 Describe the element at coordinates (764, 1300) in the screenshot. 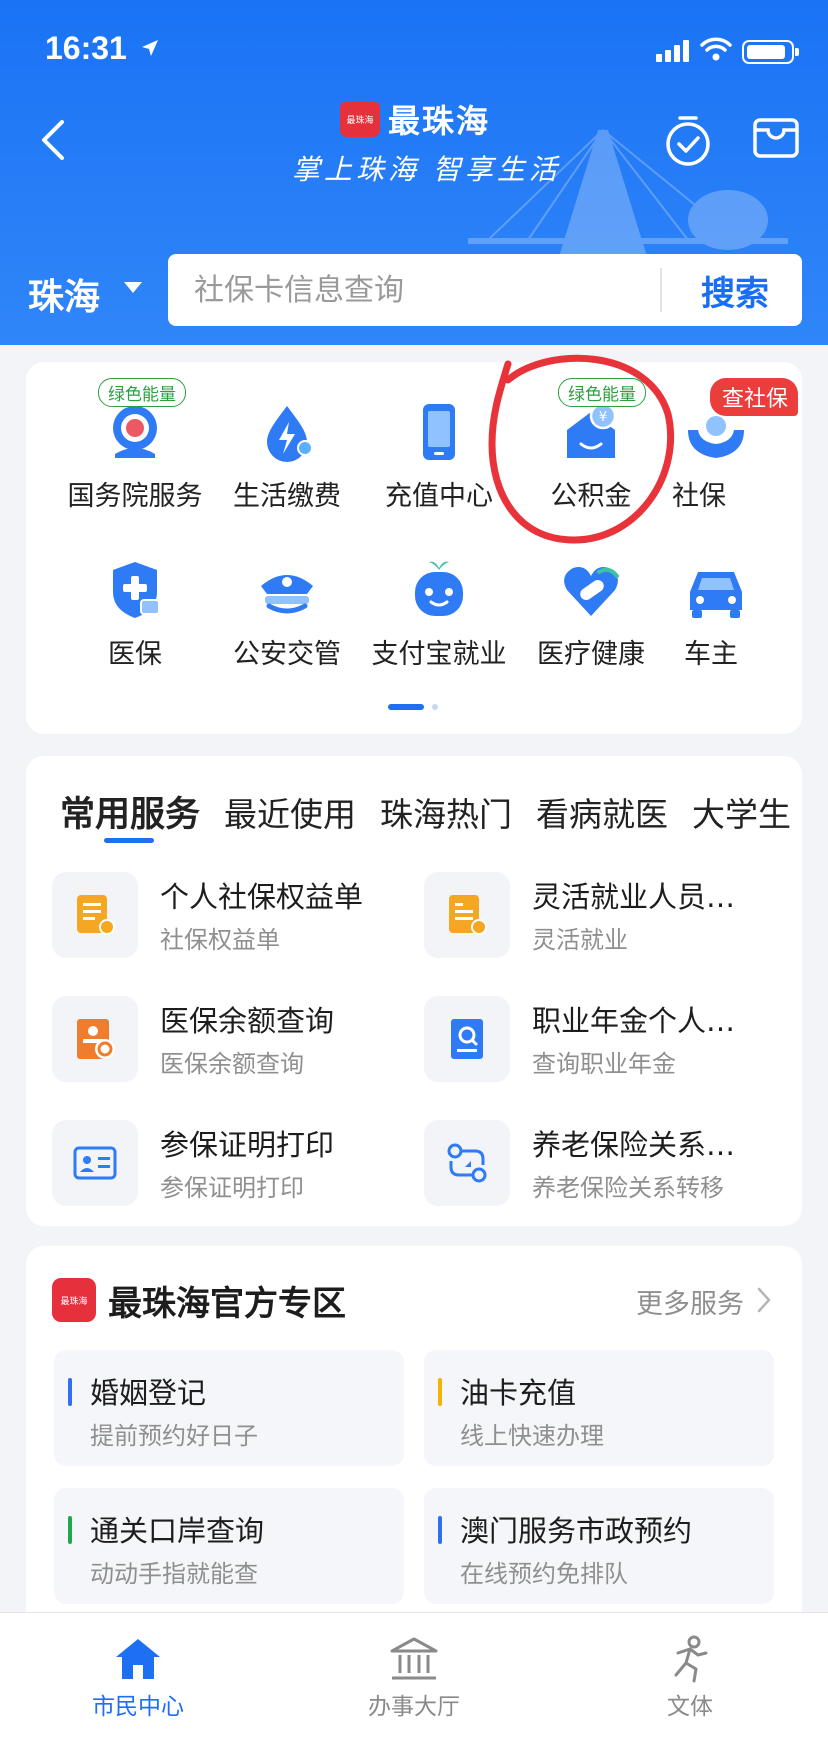

I see `chevron-right-icon` at that location.